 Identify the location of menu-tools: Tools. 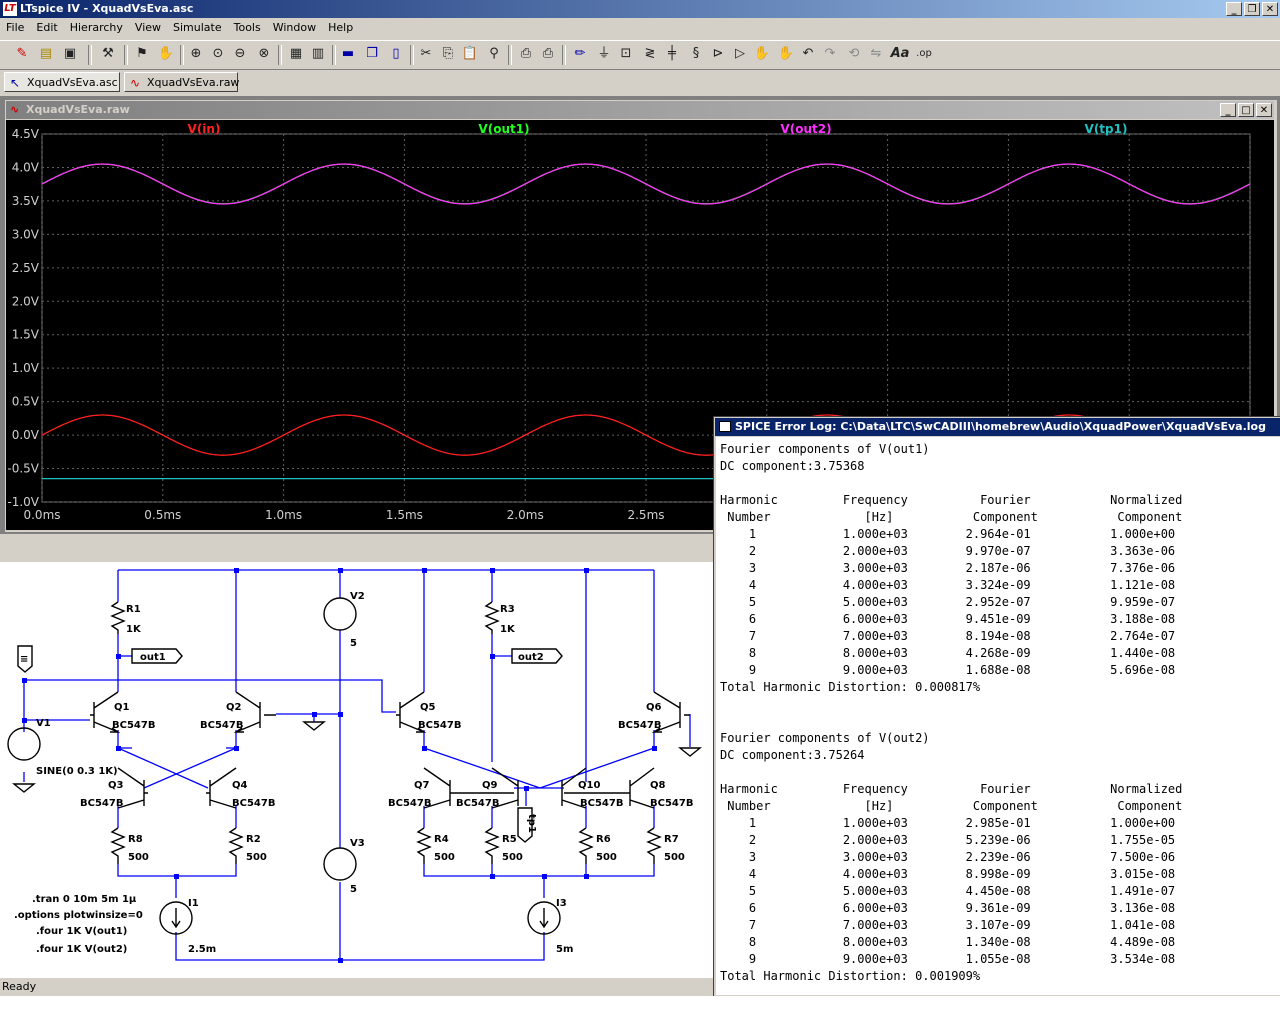
(247, 28).